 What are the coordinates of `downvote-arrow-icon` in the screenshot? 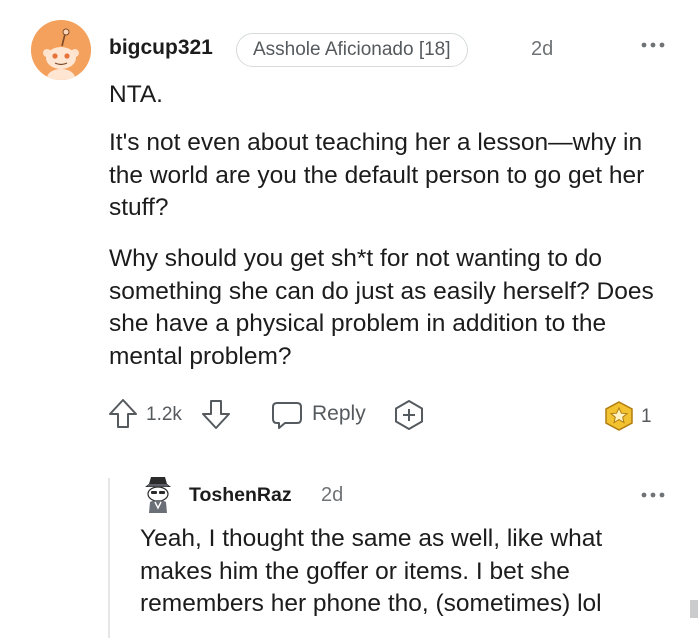 It's located at (216, 414).